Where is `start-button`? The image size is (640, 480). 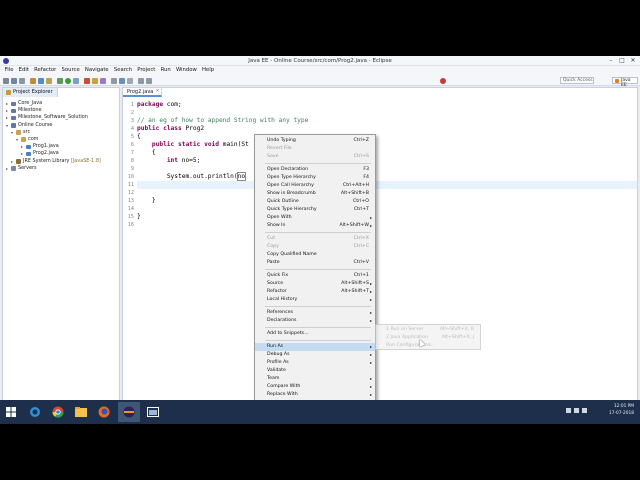
start-button is located at coordinates (11, 412).